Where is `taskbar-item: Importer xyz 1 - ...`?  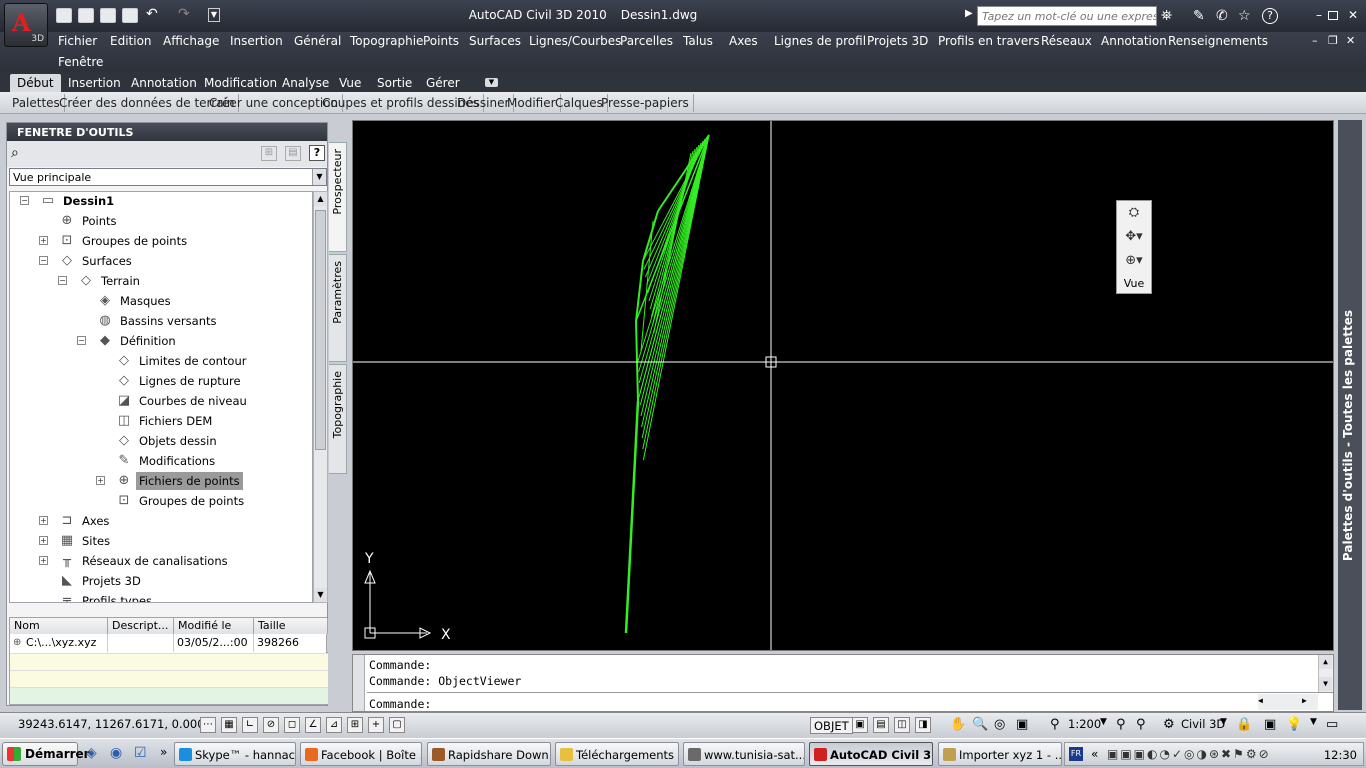
taskbar-item: Importer xyz 1 - ... is located at coordinates (1000, 754).